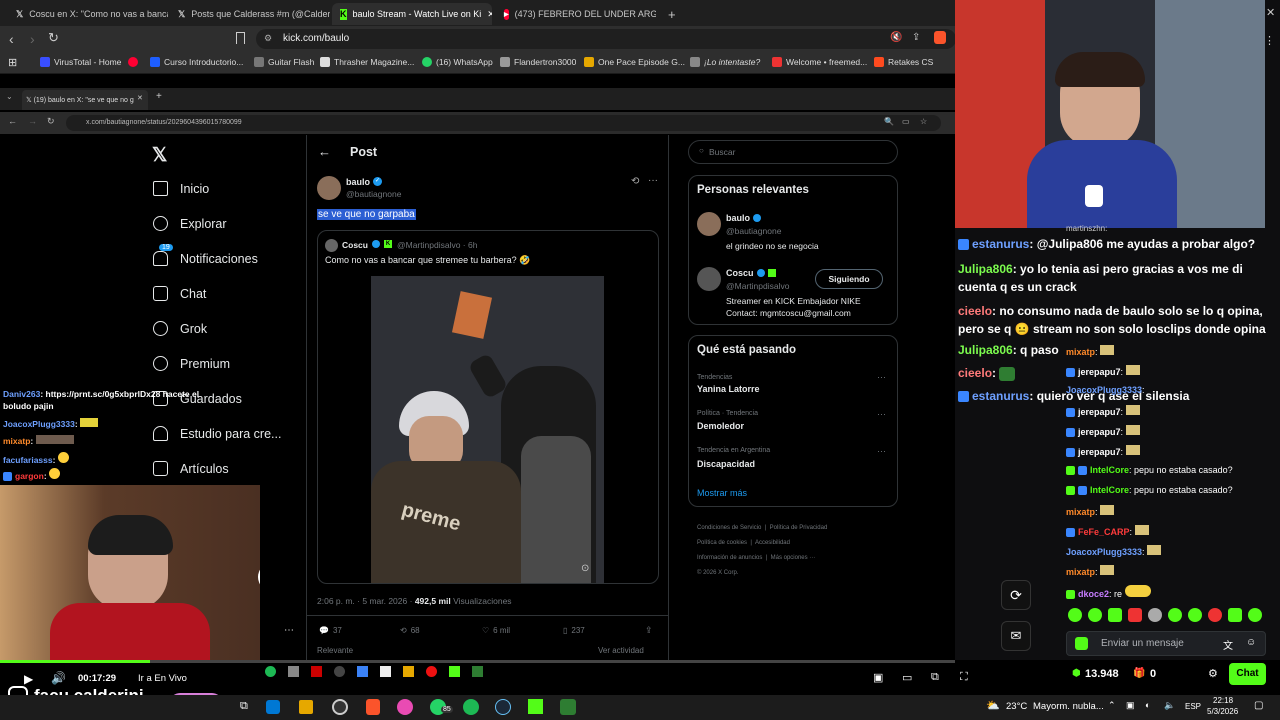 This screenshot has width=1280, height=720. I want to click on obs-icon, so click(340, 707).